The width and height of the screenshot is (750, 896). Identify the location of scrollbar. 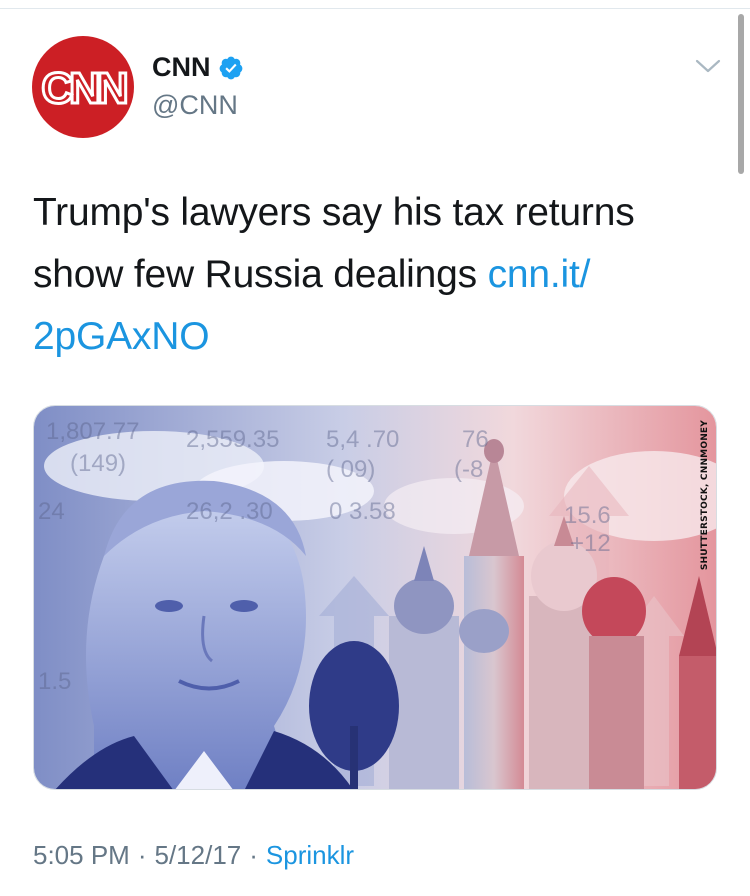
(741, 94).